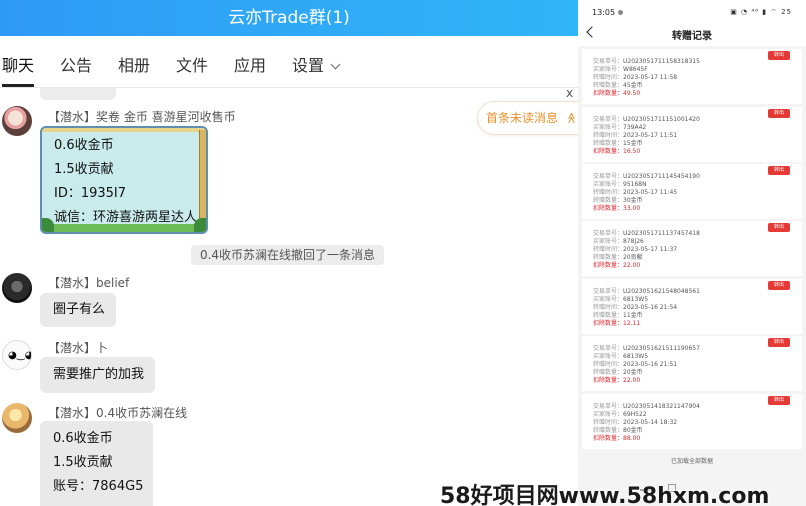 The image size is (806, 506). What do you see at coordinates (124, 180) in the screenshot?
I see `message-bubble-scroll: 0.6收金币 1.5收贡献 ID：1935I7 诚信：环游喜游两星达人` at bounding box center [124, 180].